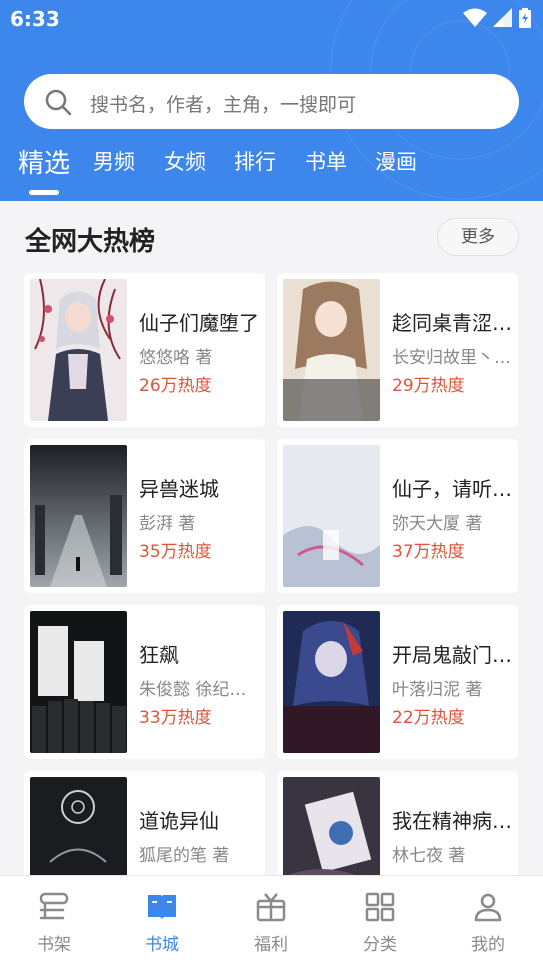 This screenshot has height=967, width=543. What do you see at coordinates (380, 907) in the screenshot?
I see `grid-icon` at bounding box center [380, 907].